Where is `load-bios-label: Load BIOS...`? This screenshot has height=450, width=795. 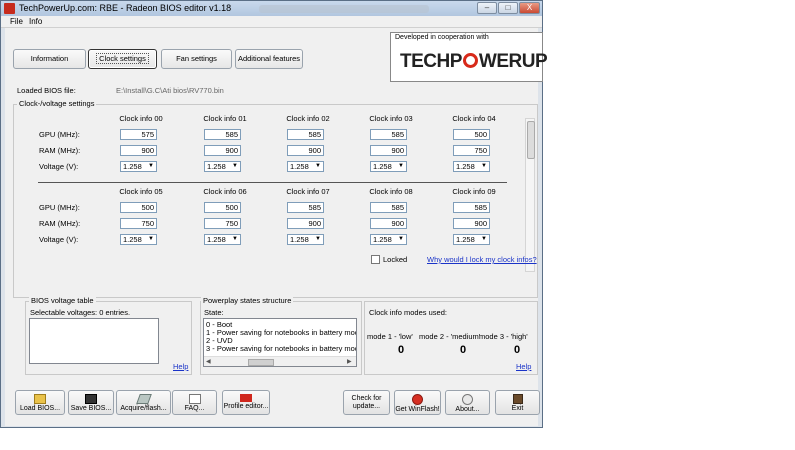
load-bios-label: Load BIOS... is located at coordinates (40, 408).